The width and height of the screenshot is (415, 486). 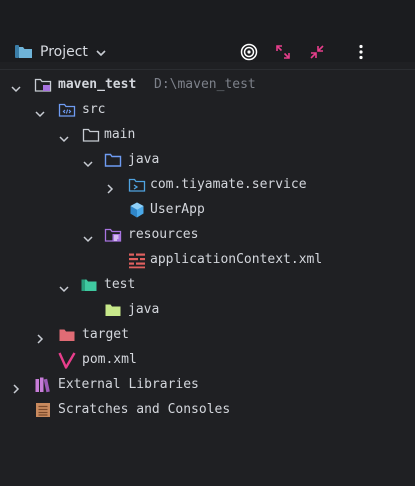 I want to click on tree-node-label: Scratches and Consoles, so click(x=144, y=409).